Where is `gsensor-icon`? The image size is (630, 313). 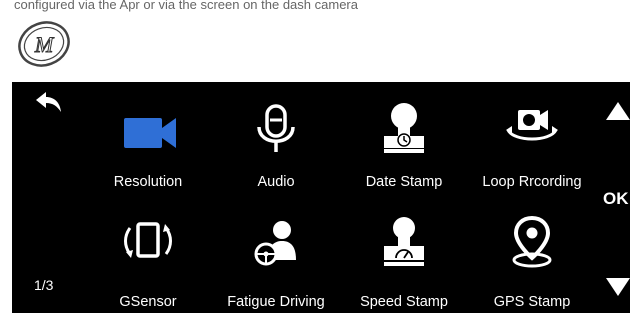 gsensor-icon is located at coordinates (148, 240).